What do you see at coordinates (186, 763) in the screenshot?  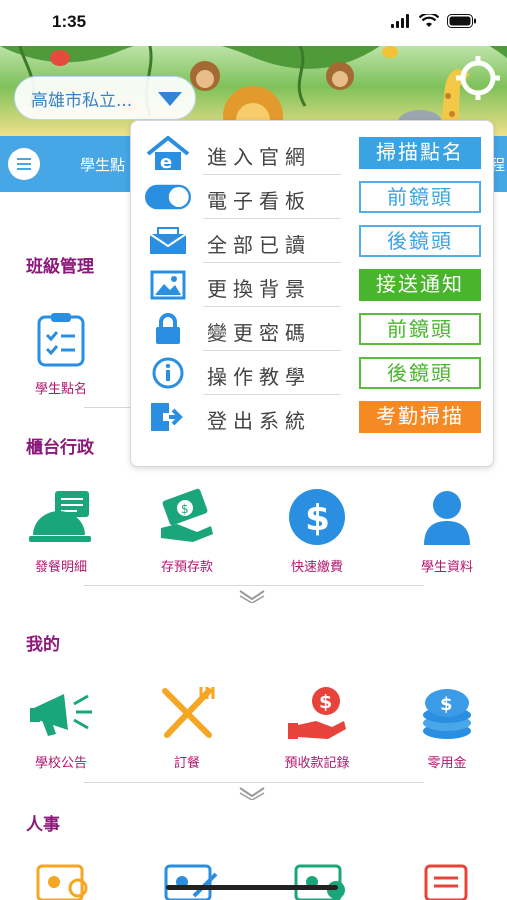 I see `grid-item-label: 訂餐` at bounding box center [186, 763].